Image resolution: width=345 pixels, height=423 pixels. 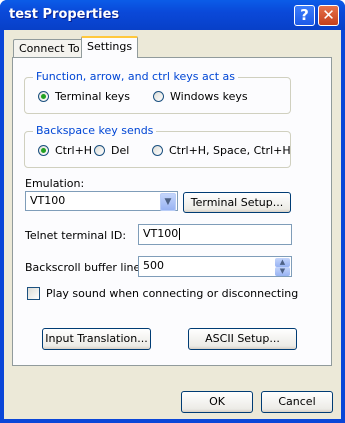 What do you see at coordinates (101, 201) in the screenshot?
I see `emulation-select: VT100 ▼` at bounding box center [101, 201].